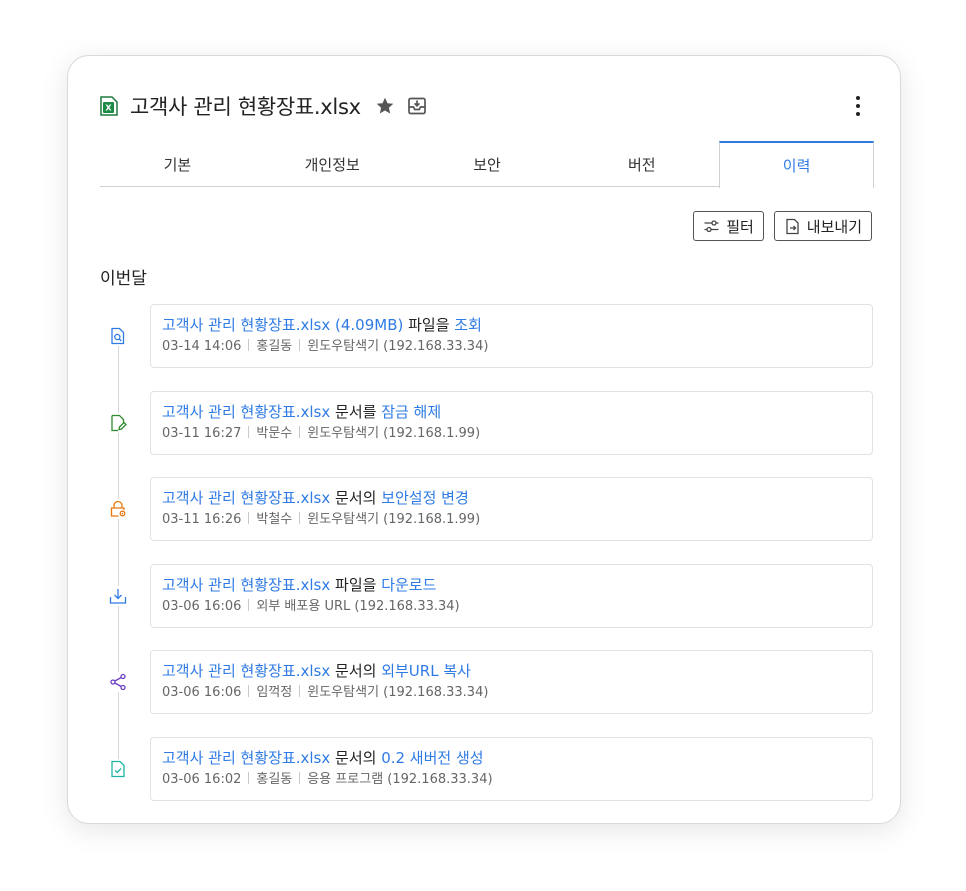  Describe the element at coordinates (274, 693) in the screenshot. I see `event-user: 임꺽정` at that location.